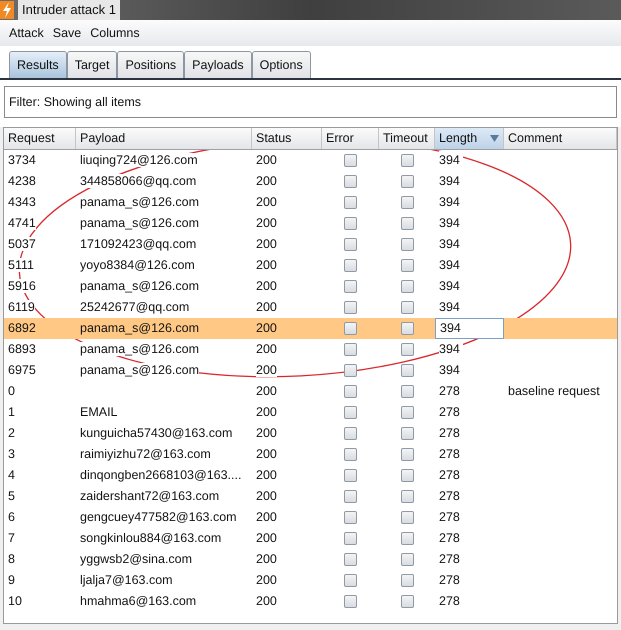 The image size is (621, 630). Describe the element at coordinates (310, 517) in the screenshot. I see `table-row: 6 gengcuey477582@163.com 200 278` at that location.